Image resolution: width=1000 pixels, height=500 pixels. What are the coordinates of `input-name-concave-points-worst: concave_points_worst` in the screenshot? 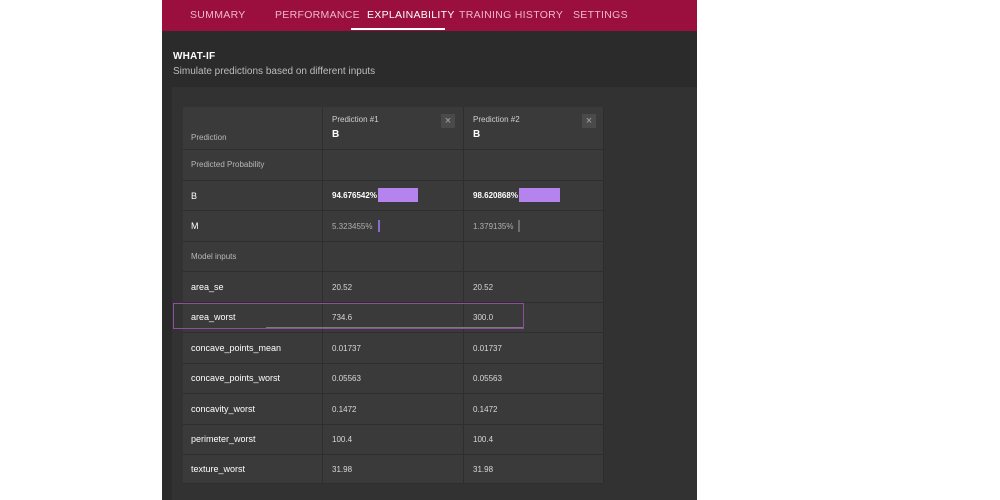 It's located at (236, 378).